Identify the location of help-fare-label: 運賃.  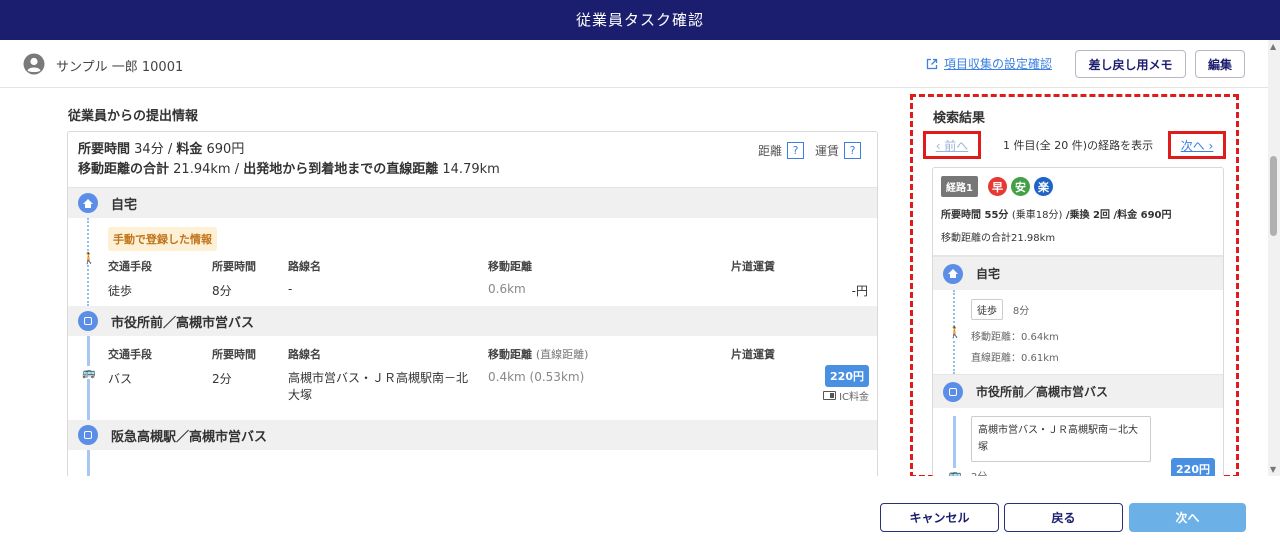
(826, 151).